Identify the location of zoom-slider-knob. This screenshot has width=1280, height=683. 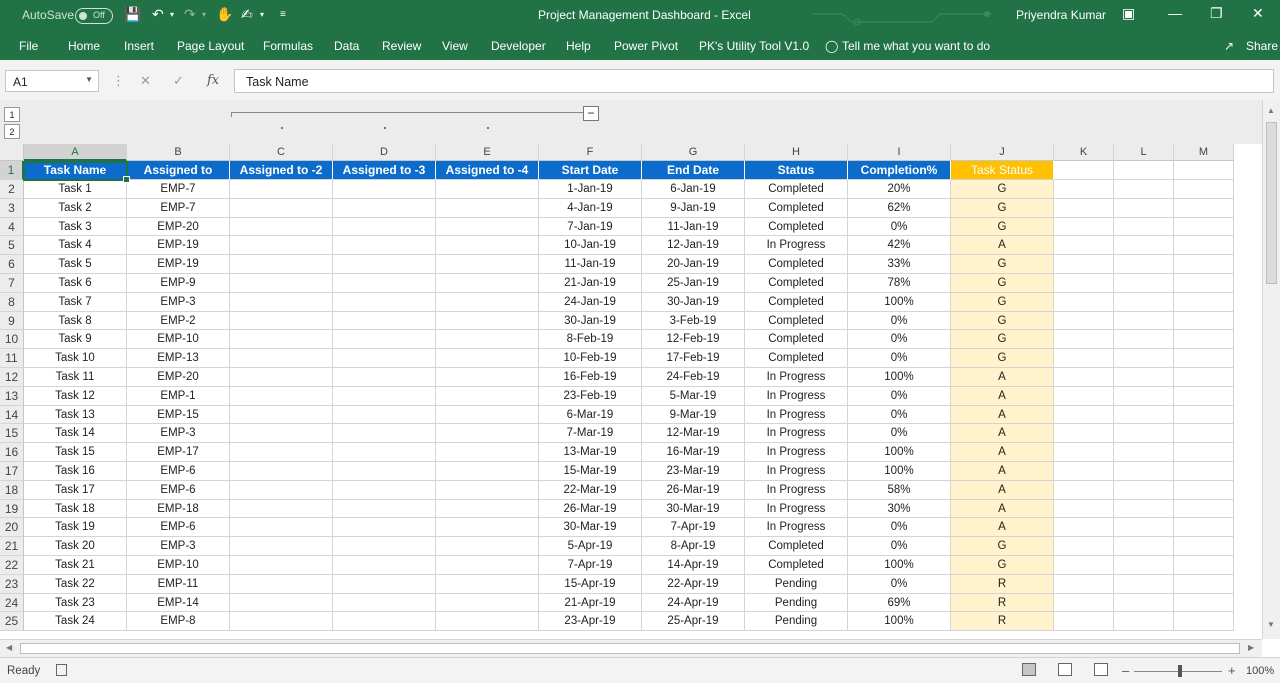
(1180, 671).